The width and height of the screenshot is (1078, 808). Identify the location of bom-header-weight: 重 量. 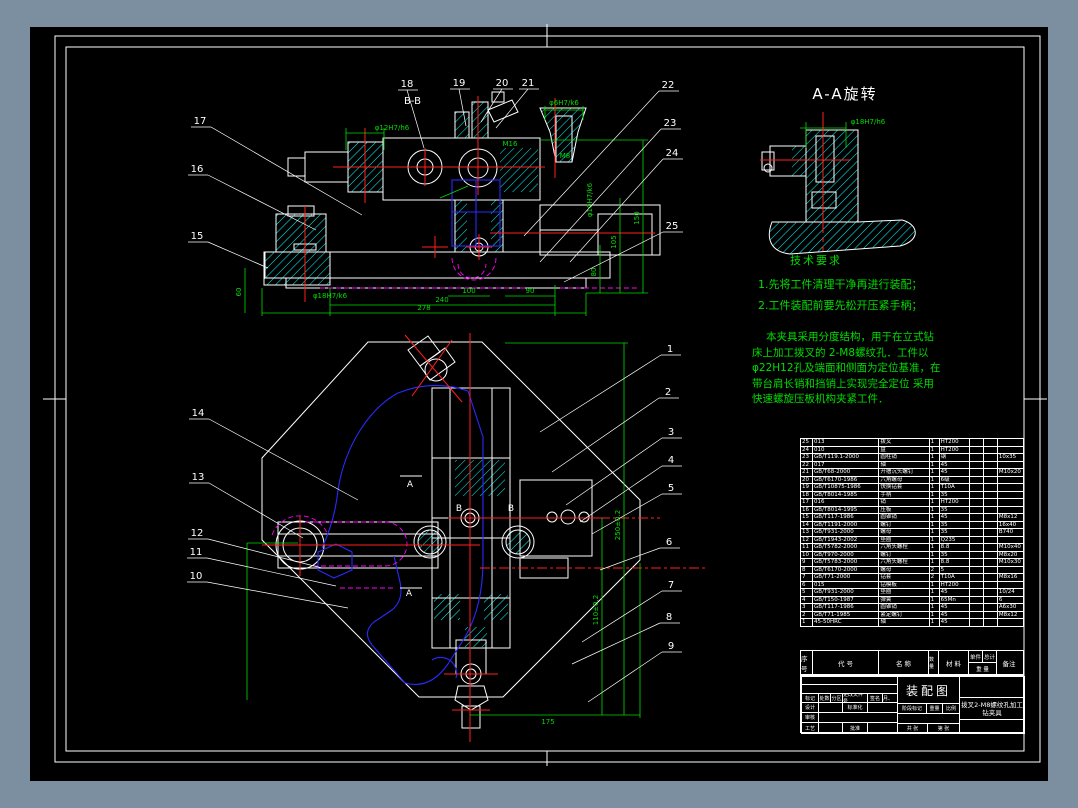
(982, 669).